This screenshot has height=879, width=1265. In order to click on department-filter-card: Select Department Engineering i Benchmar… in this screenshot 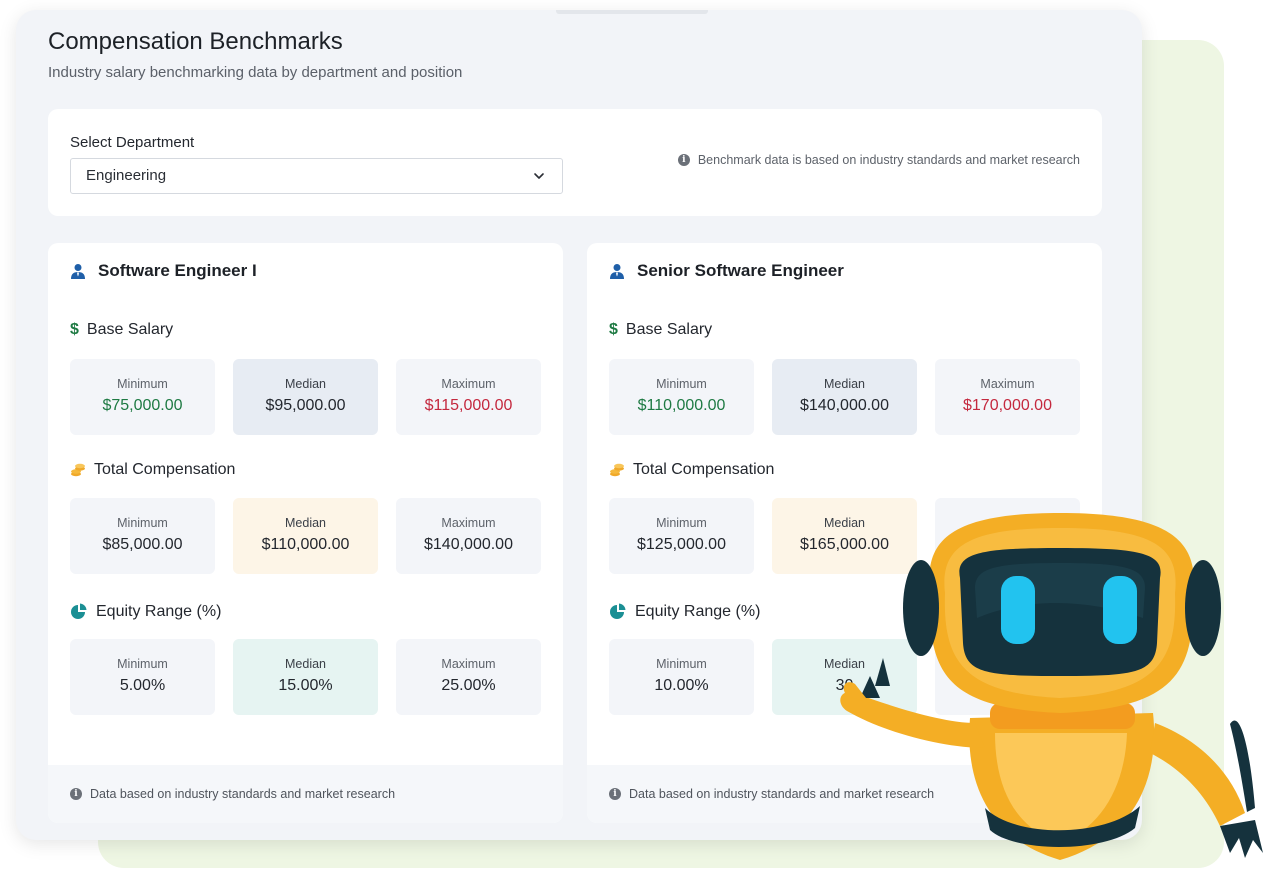, I will do `click(575, 162)`.